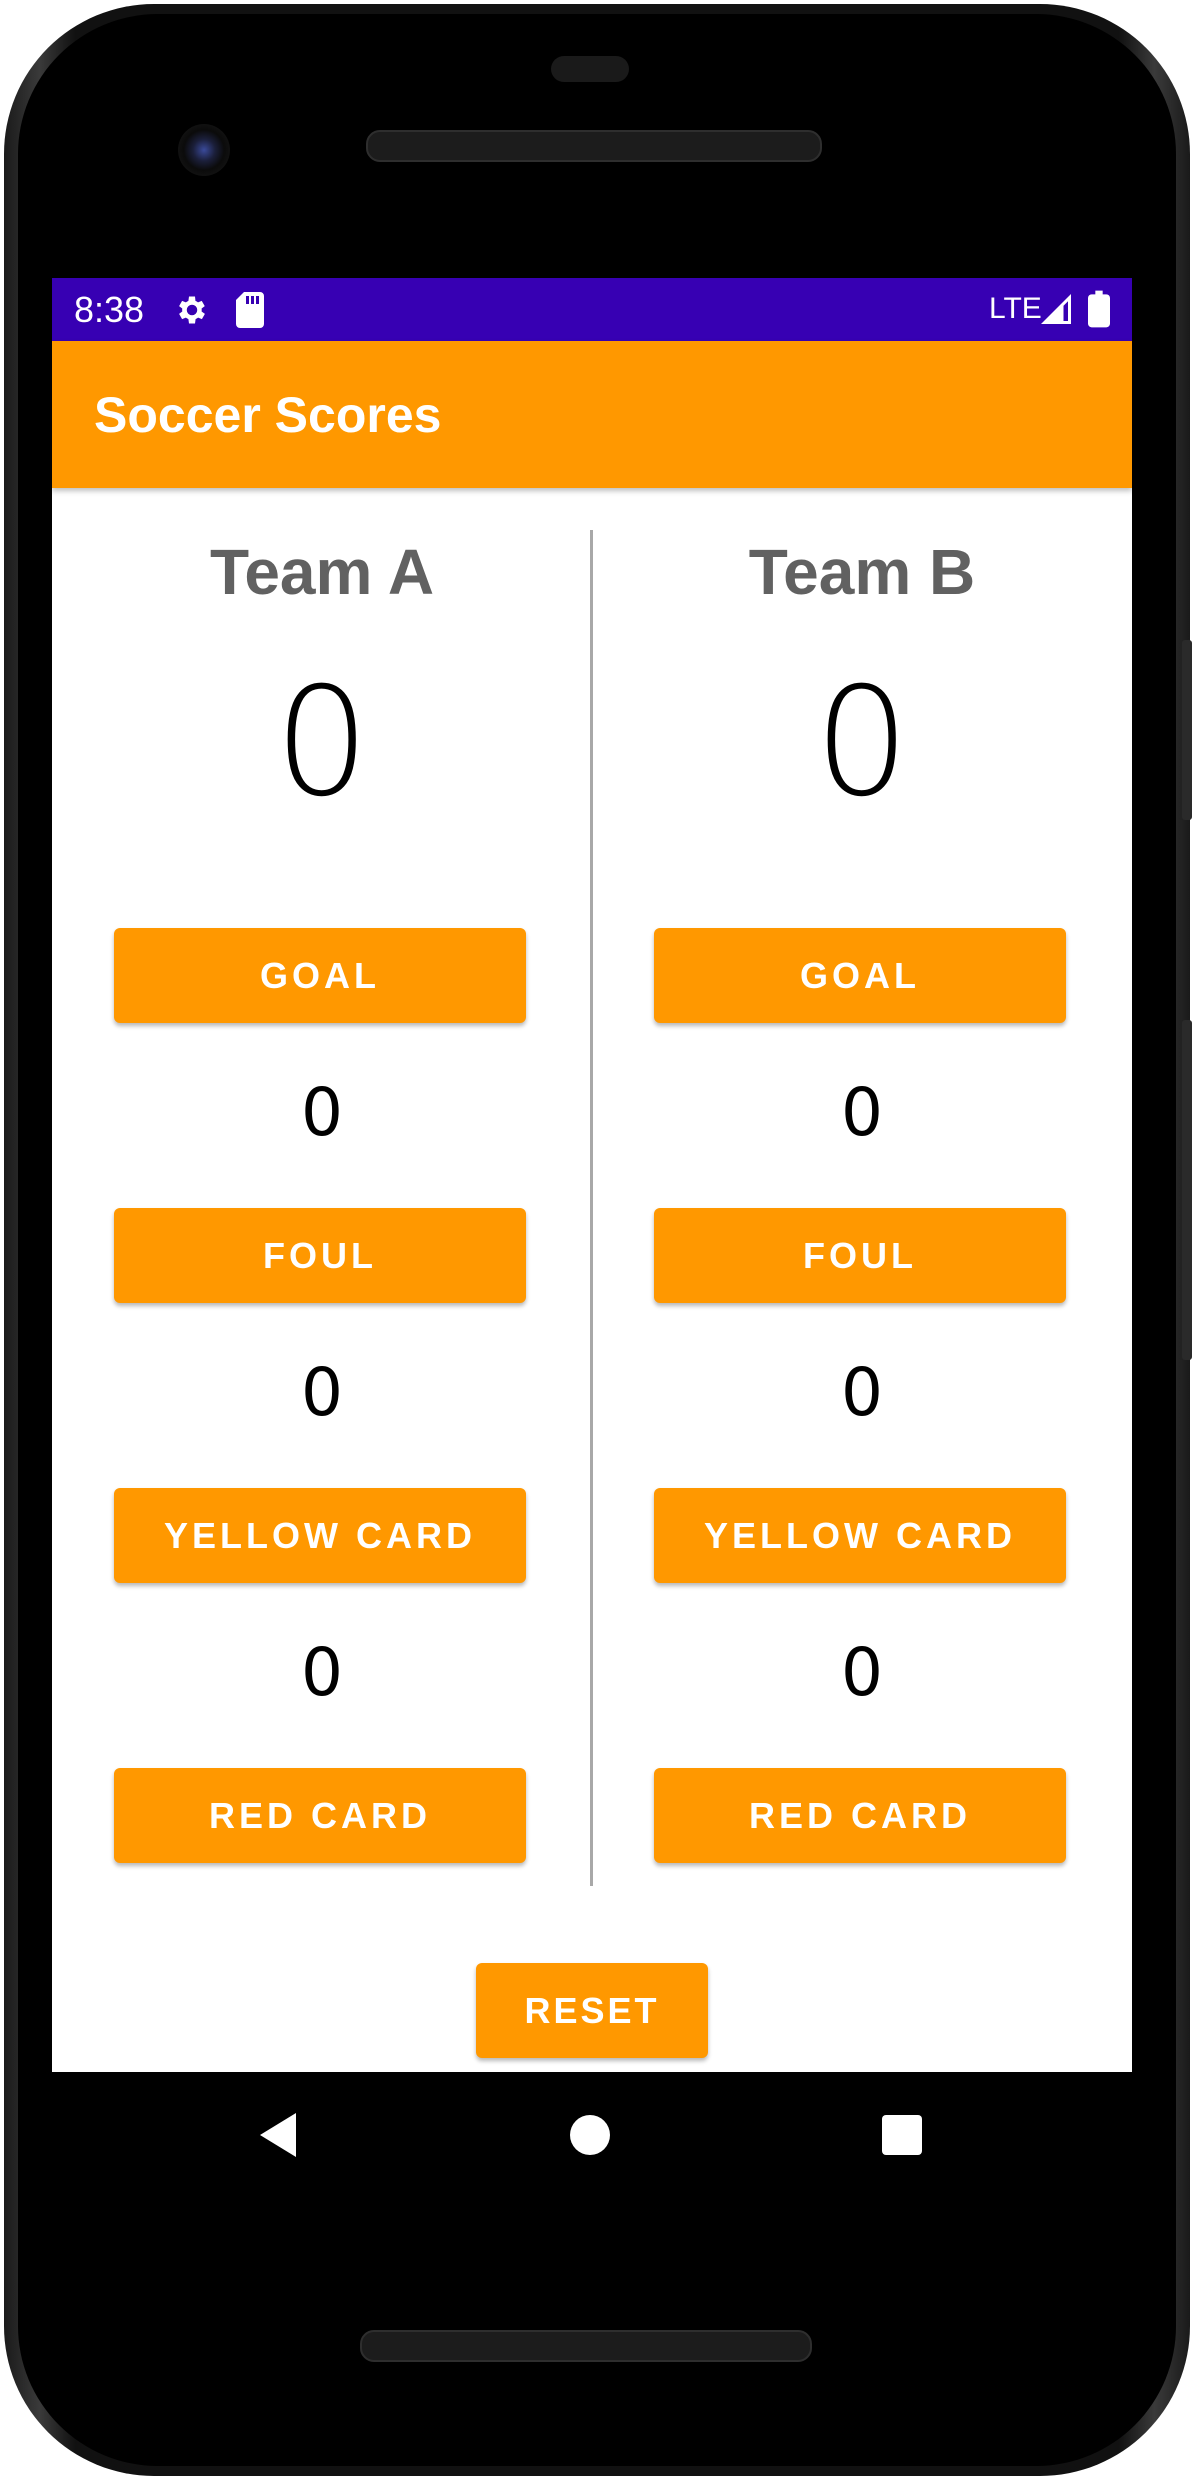  I want to click on team-a-foul-button: FOUL, so click(320, 1255).